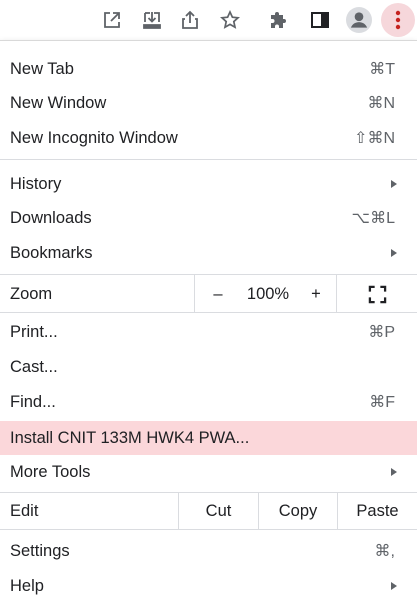  What do you see at coordinates (208, 472) in the screenshot?
I see `menu-item-more-tools: More Tools` at bounding box center [208, 472].